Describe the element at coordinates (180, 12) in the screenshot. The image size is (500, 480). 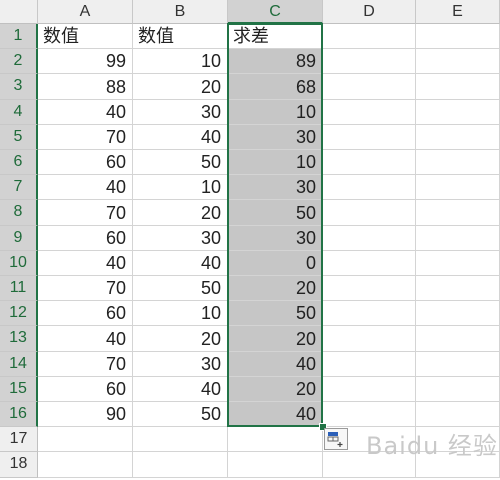
I see `column-header-b: B` at that location.